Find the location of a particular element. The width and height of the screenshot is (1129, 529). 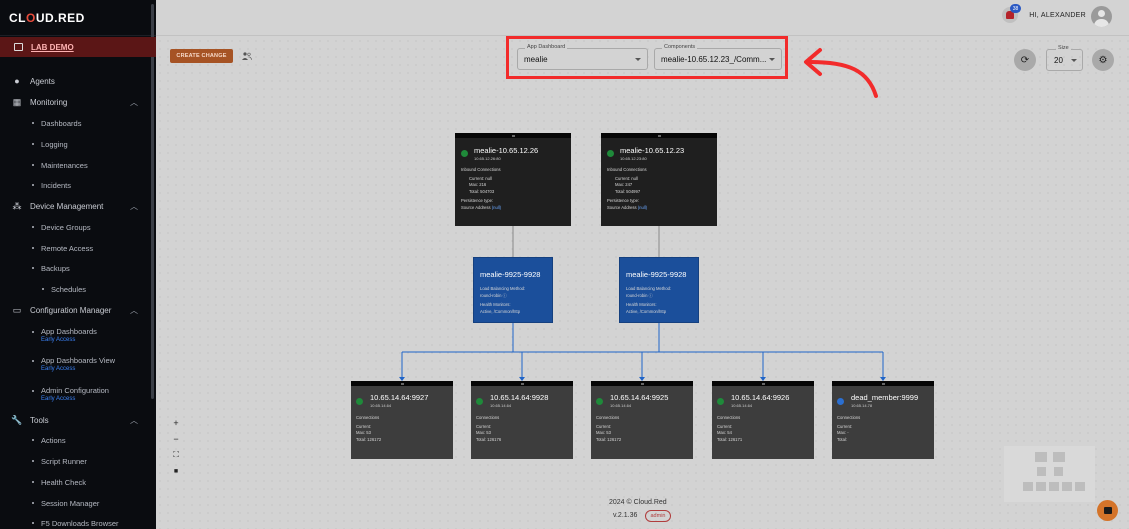

fit-view-button: ⛶ is located at coordinates (176, 455).